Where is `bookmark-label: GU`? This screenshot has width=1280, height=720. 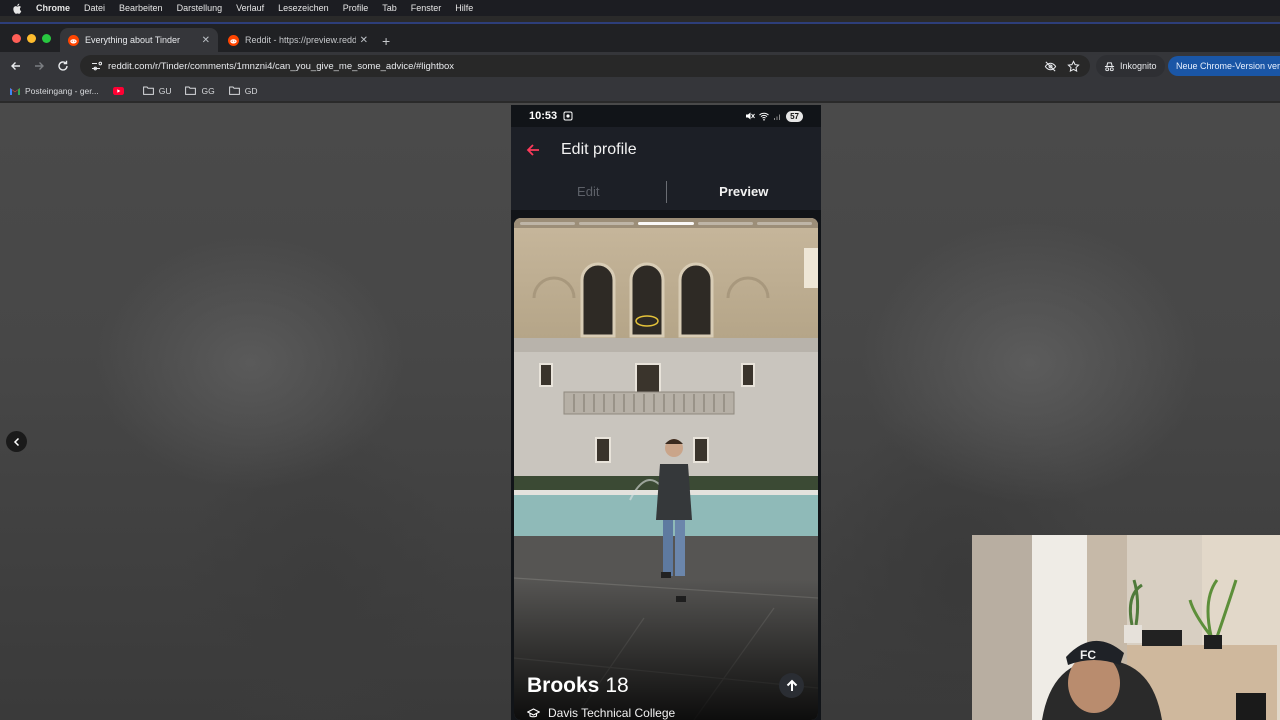 bookmark-label: GU is located at coordinates (165, 90).